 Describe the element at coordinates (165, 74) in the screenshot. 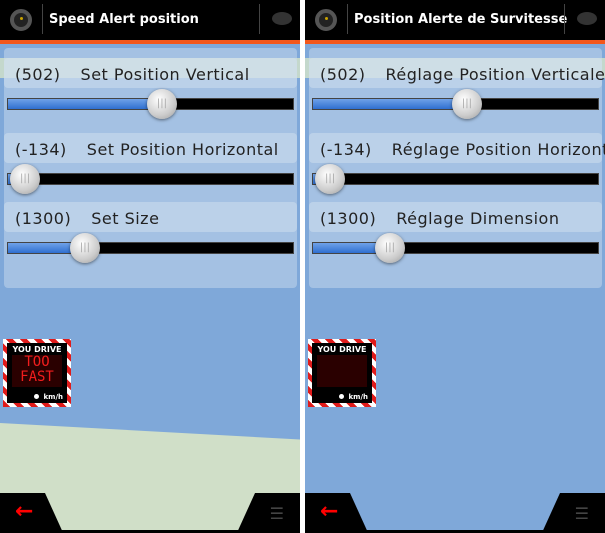

I see `setting-name: Set Position Vertical` at that location.